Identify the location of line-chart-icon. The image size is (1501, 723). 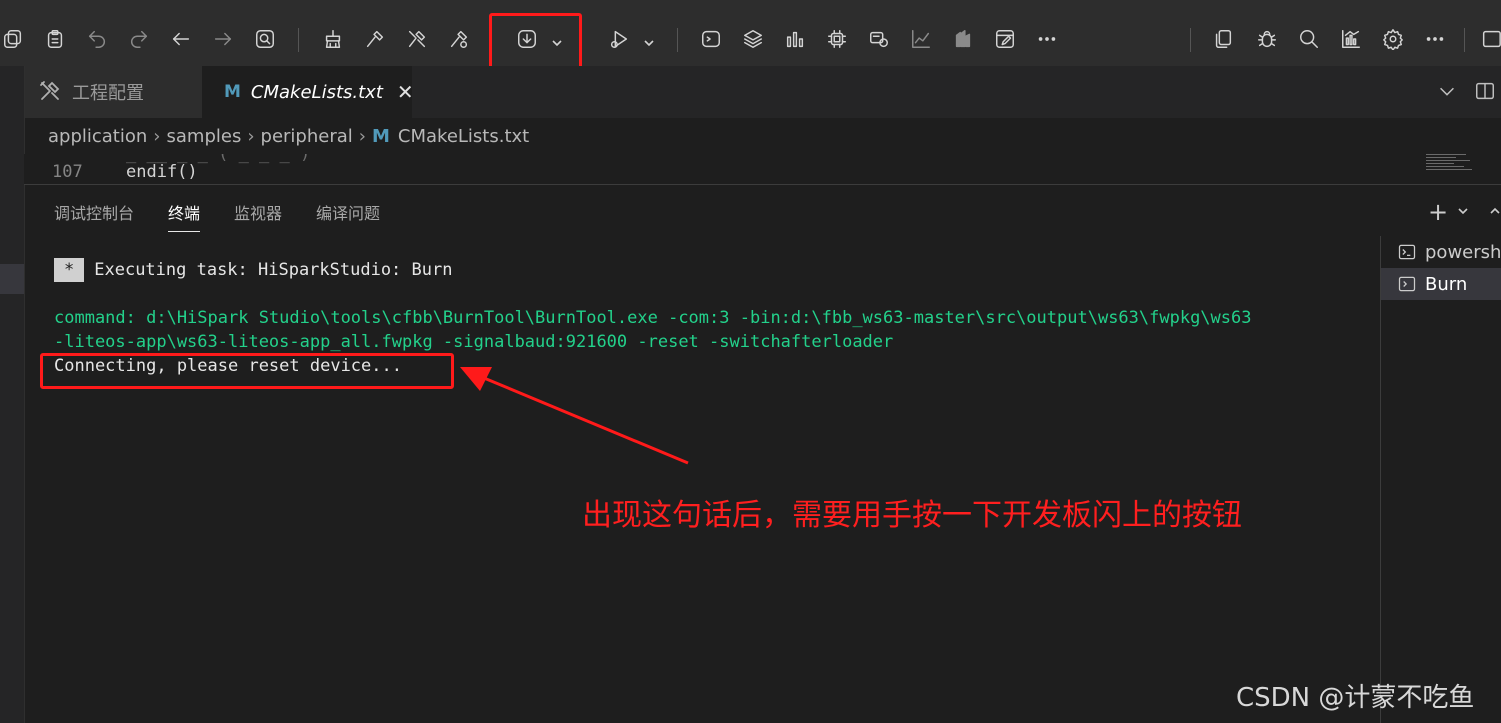
(921, 39).